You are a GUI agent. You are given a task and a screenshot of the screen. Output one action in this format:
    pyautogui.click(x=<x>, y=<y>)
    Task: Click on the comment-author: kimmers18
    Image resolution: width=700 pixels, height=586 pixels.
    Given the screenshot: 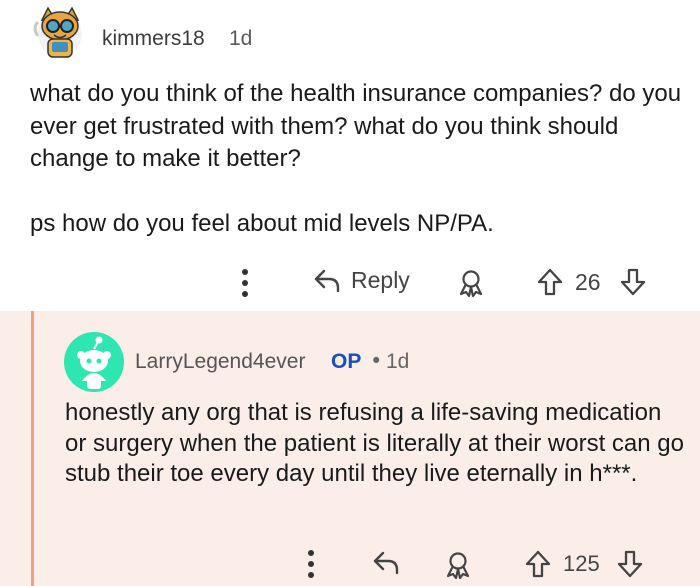 What is the action you would take?
    pyautogui.click(x=153, y=39)
    